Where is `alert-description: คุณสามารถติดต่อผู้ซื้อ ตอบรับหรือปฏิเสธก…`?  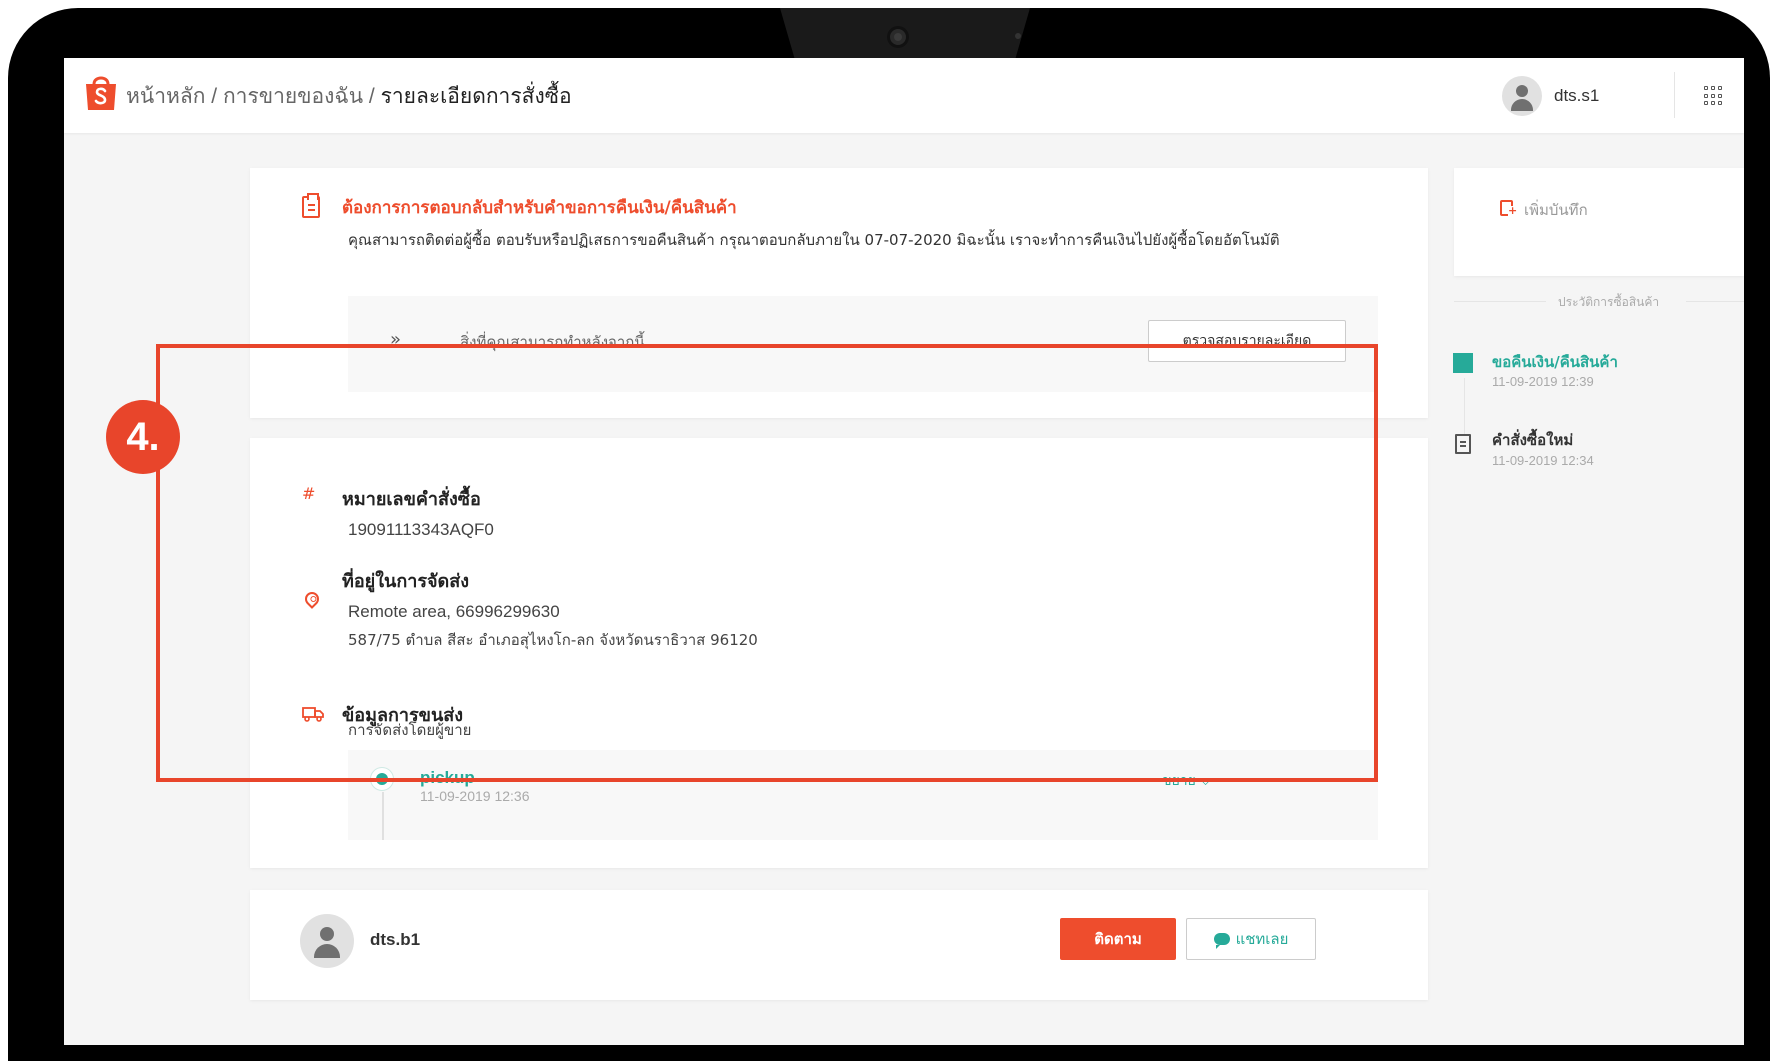 alert-description: คุณสามารถติดต่อผู้ซื้อ ตอบรับหรือปฏิเสธก… is located at coordinates (814, 240).